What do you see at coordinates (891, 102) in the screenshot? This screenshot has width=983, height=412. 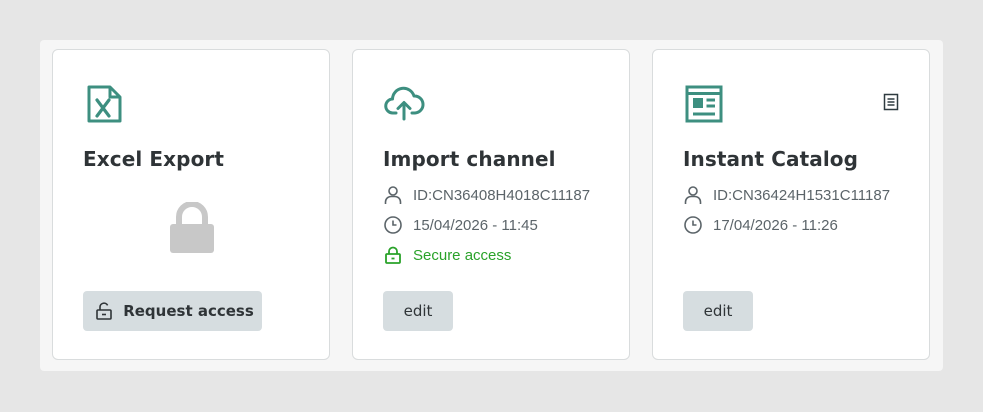 I see `document-icon` at bounding box center [891, 102].